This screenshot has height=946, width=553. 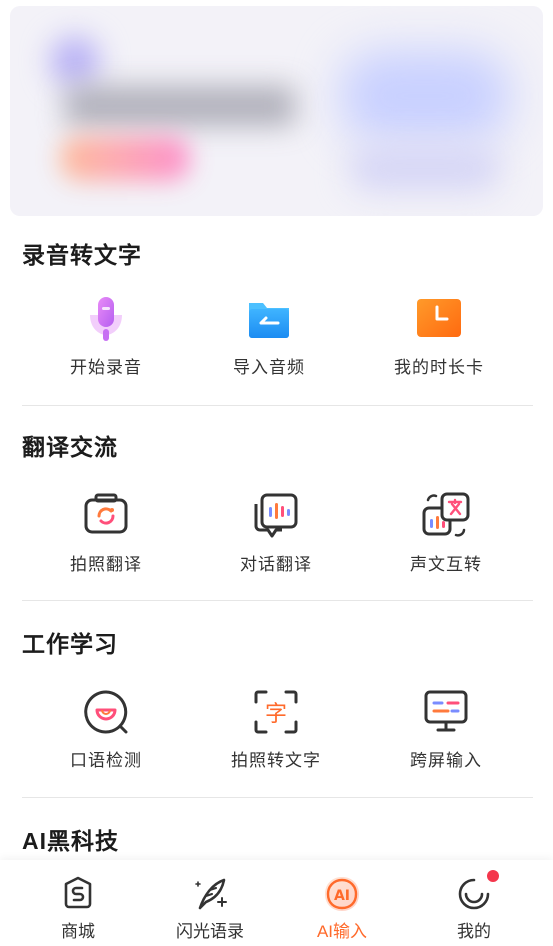 I want to click on folder-import-icon, so click(x=269, y=320).